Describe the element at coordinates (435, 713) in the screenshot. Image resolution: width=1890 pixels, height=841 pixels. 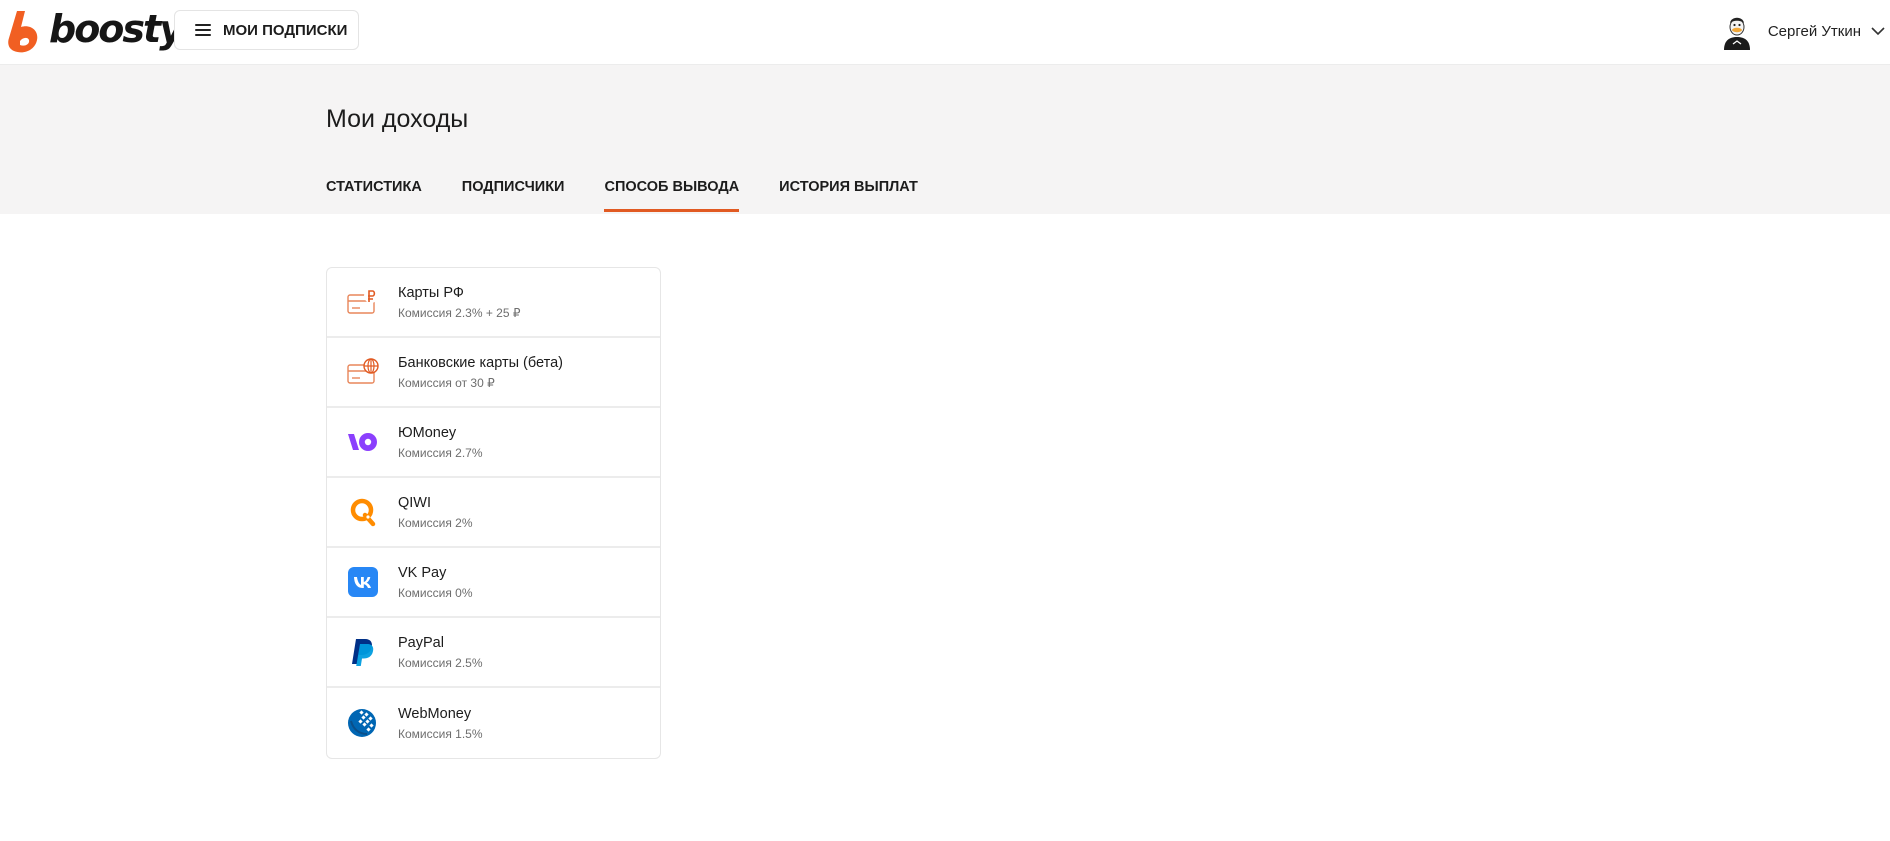
I see `method-name: WebMoney` at that location.